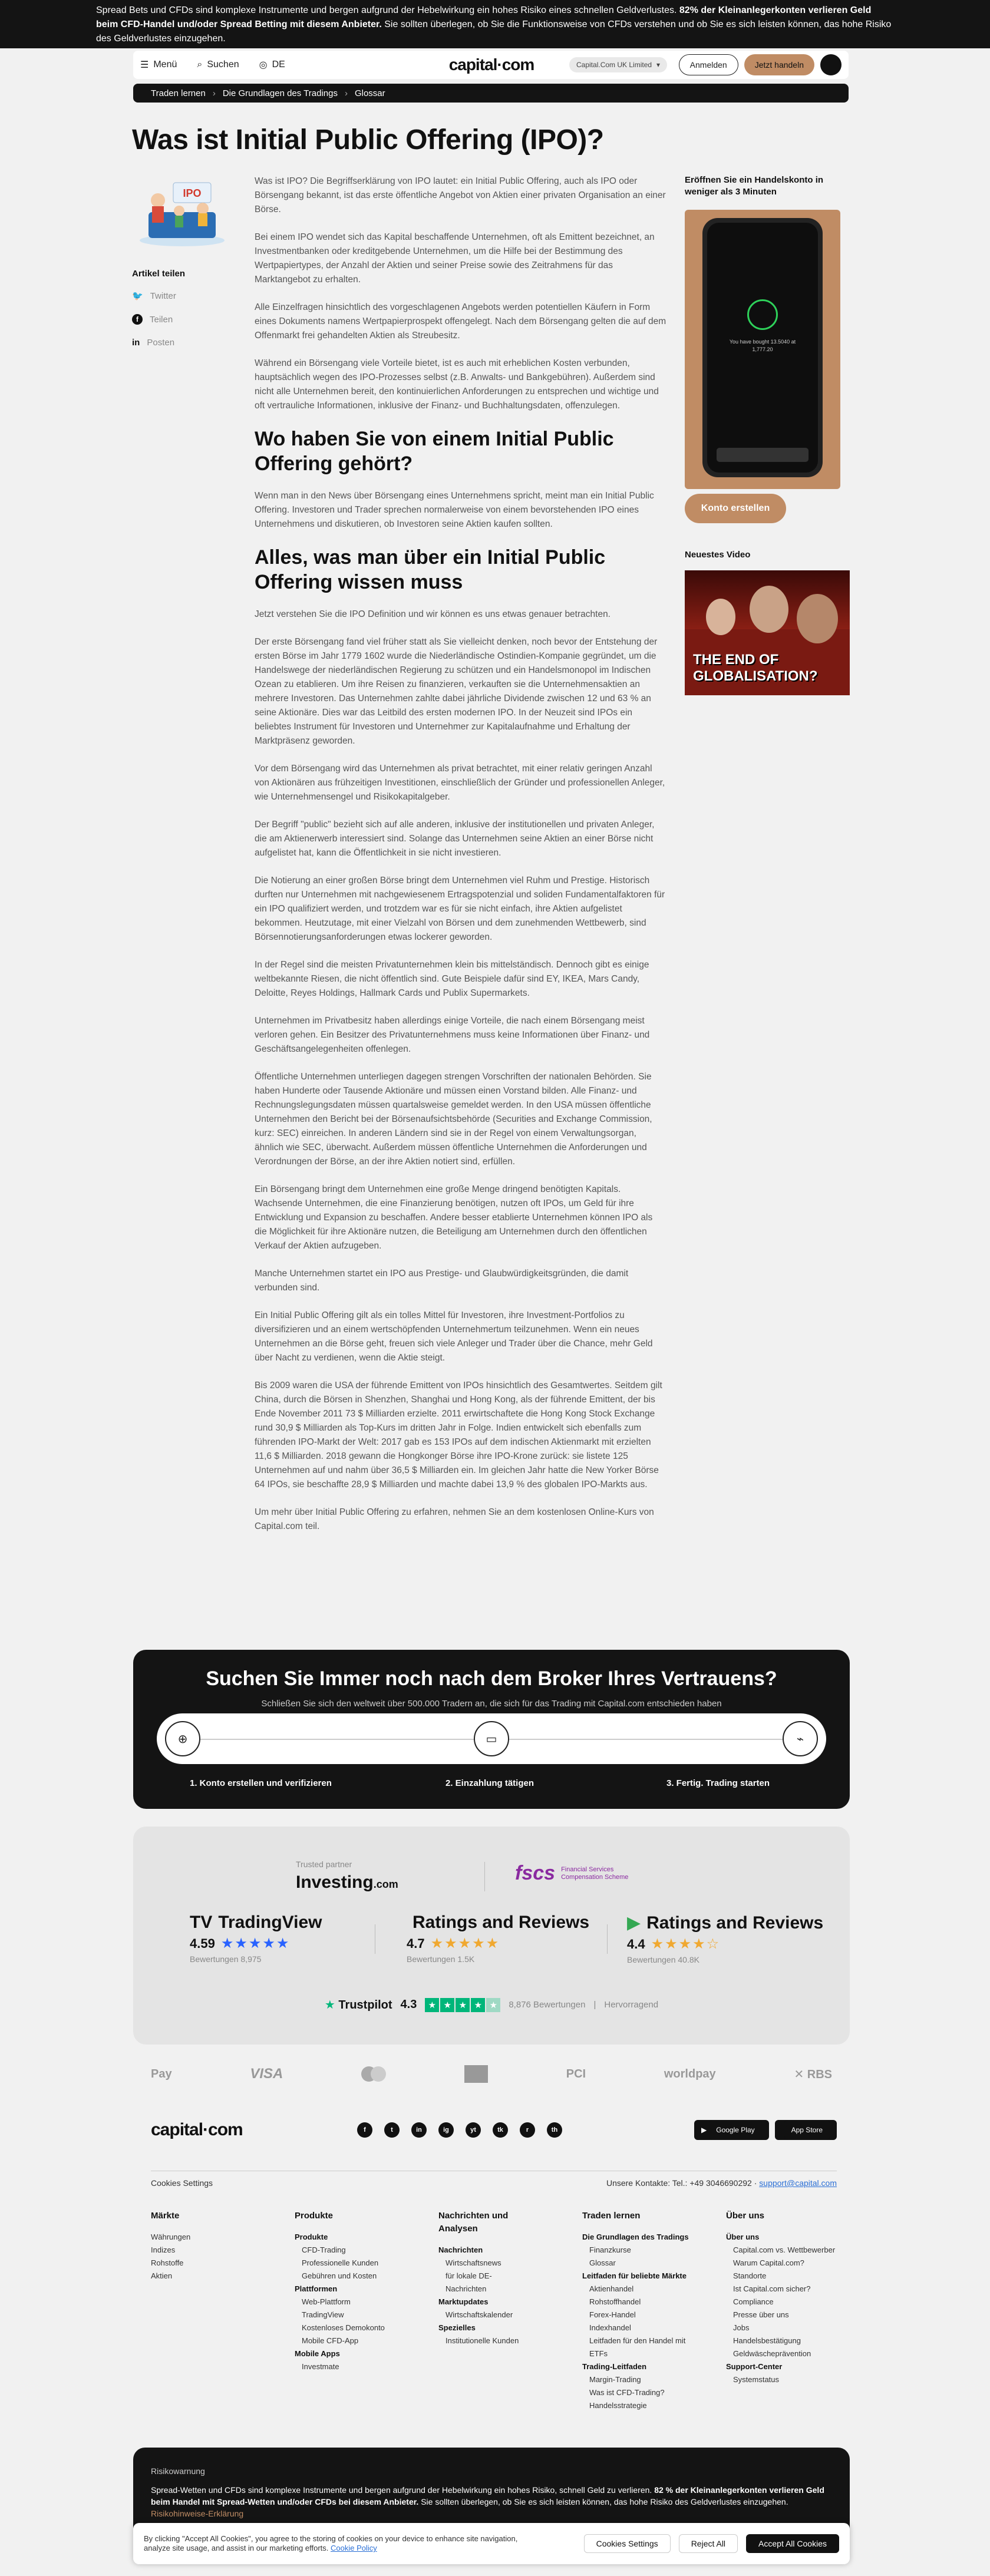 This screenshot has height=2576, width=990. What do you see at coordinates (182, 2183) in the screenshot?
I see `cookies-settings-link: Cookies Settings` at bounding box center [182, 2183].